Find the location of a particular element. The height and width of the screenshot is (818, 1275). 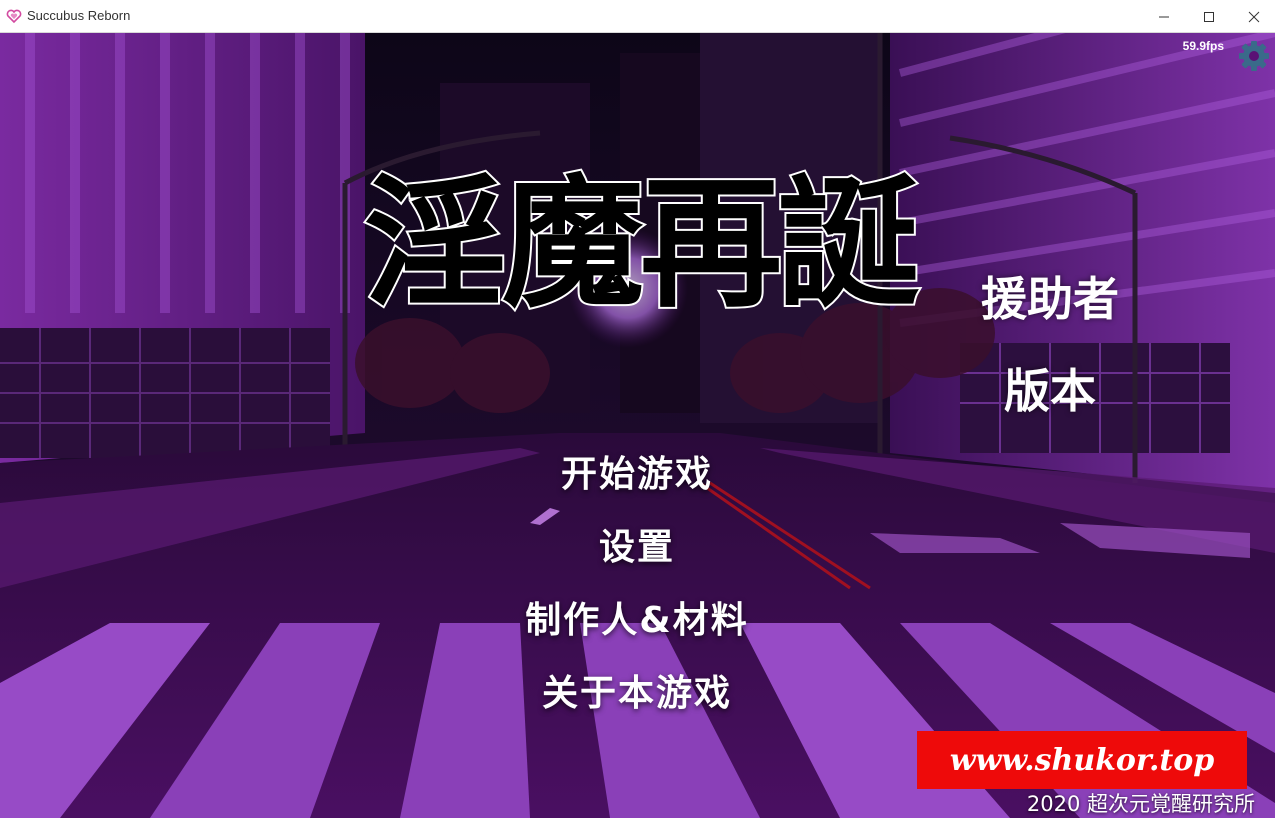

menu-about: 关于本游戏 is located at coordinates (637, 693).